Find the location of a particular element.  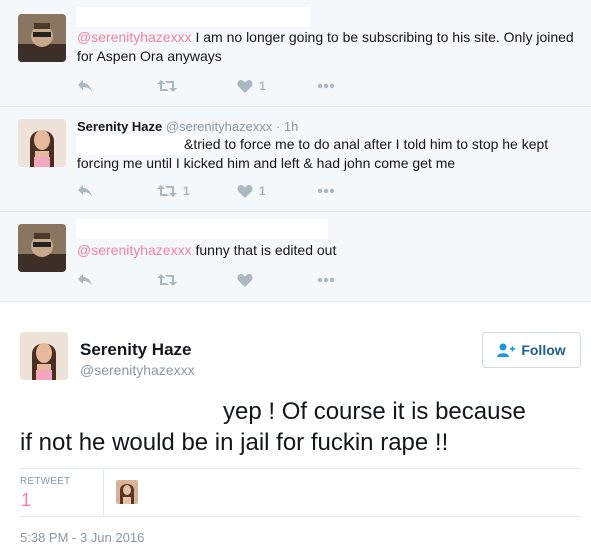

retweet-stat-count: 1 is located at coordinates (26, 500).